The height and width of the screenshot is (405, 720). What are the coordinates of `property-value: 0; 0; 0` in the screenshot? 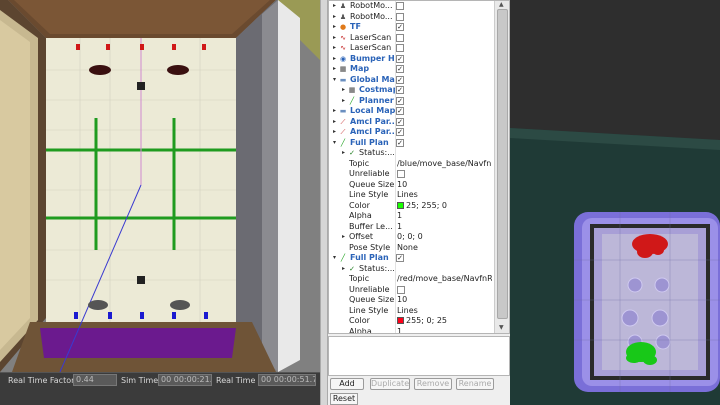 It's located at (444, 237).